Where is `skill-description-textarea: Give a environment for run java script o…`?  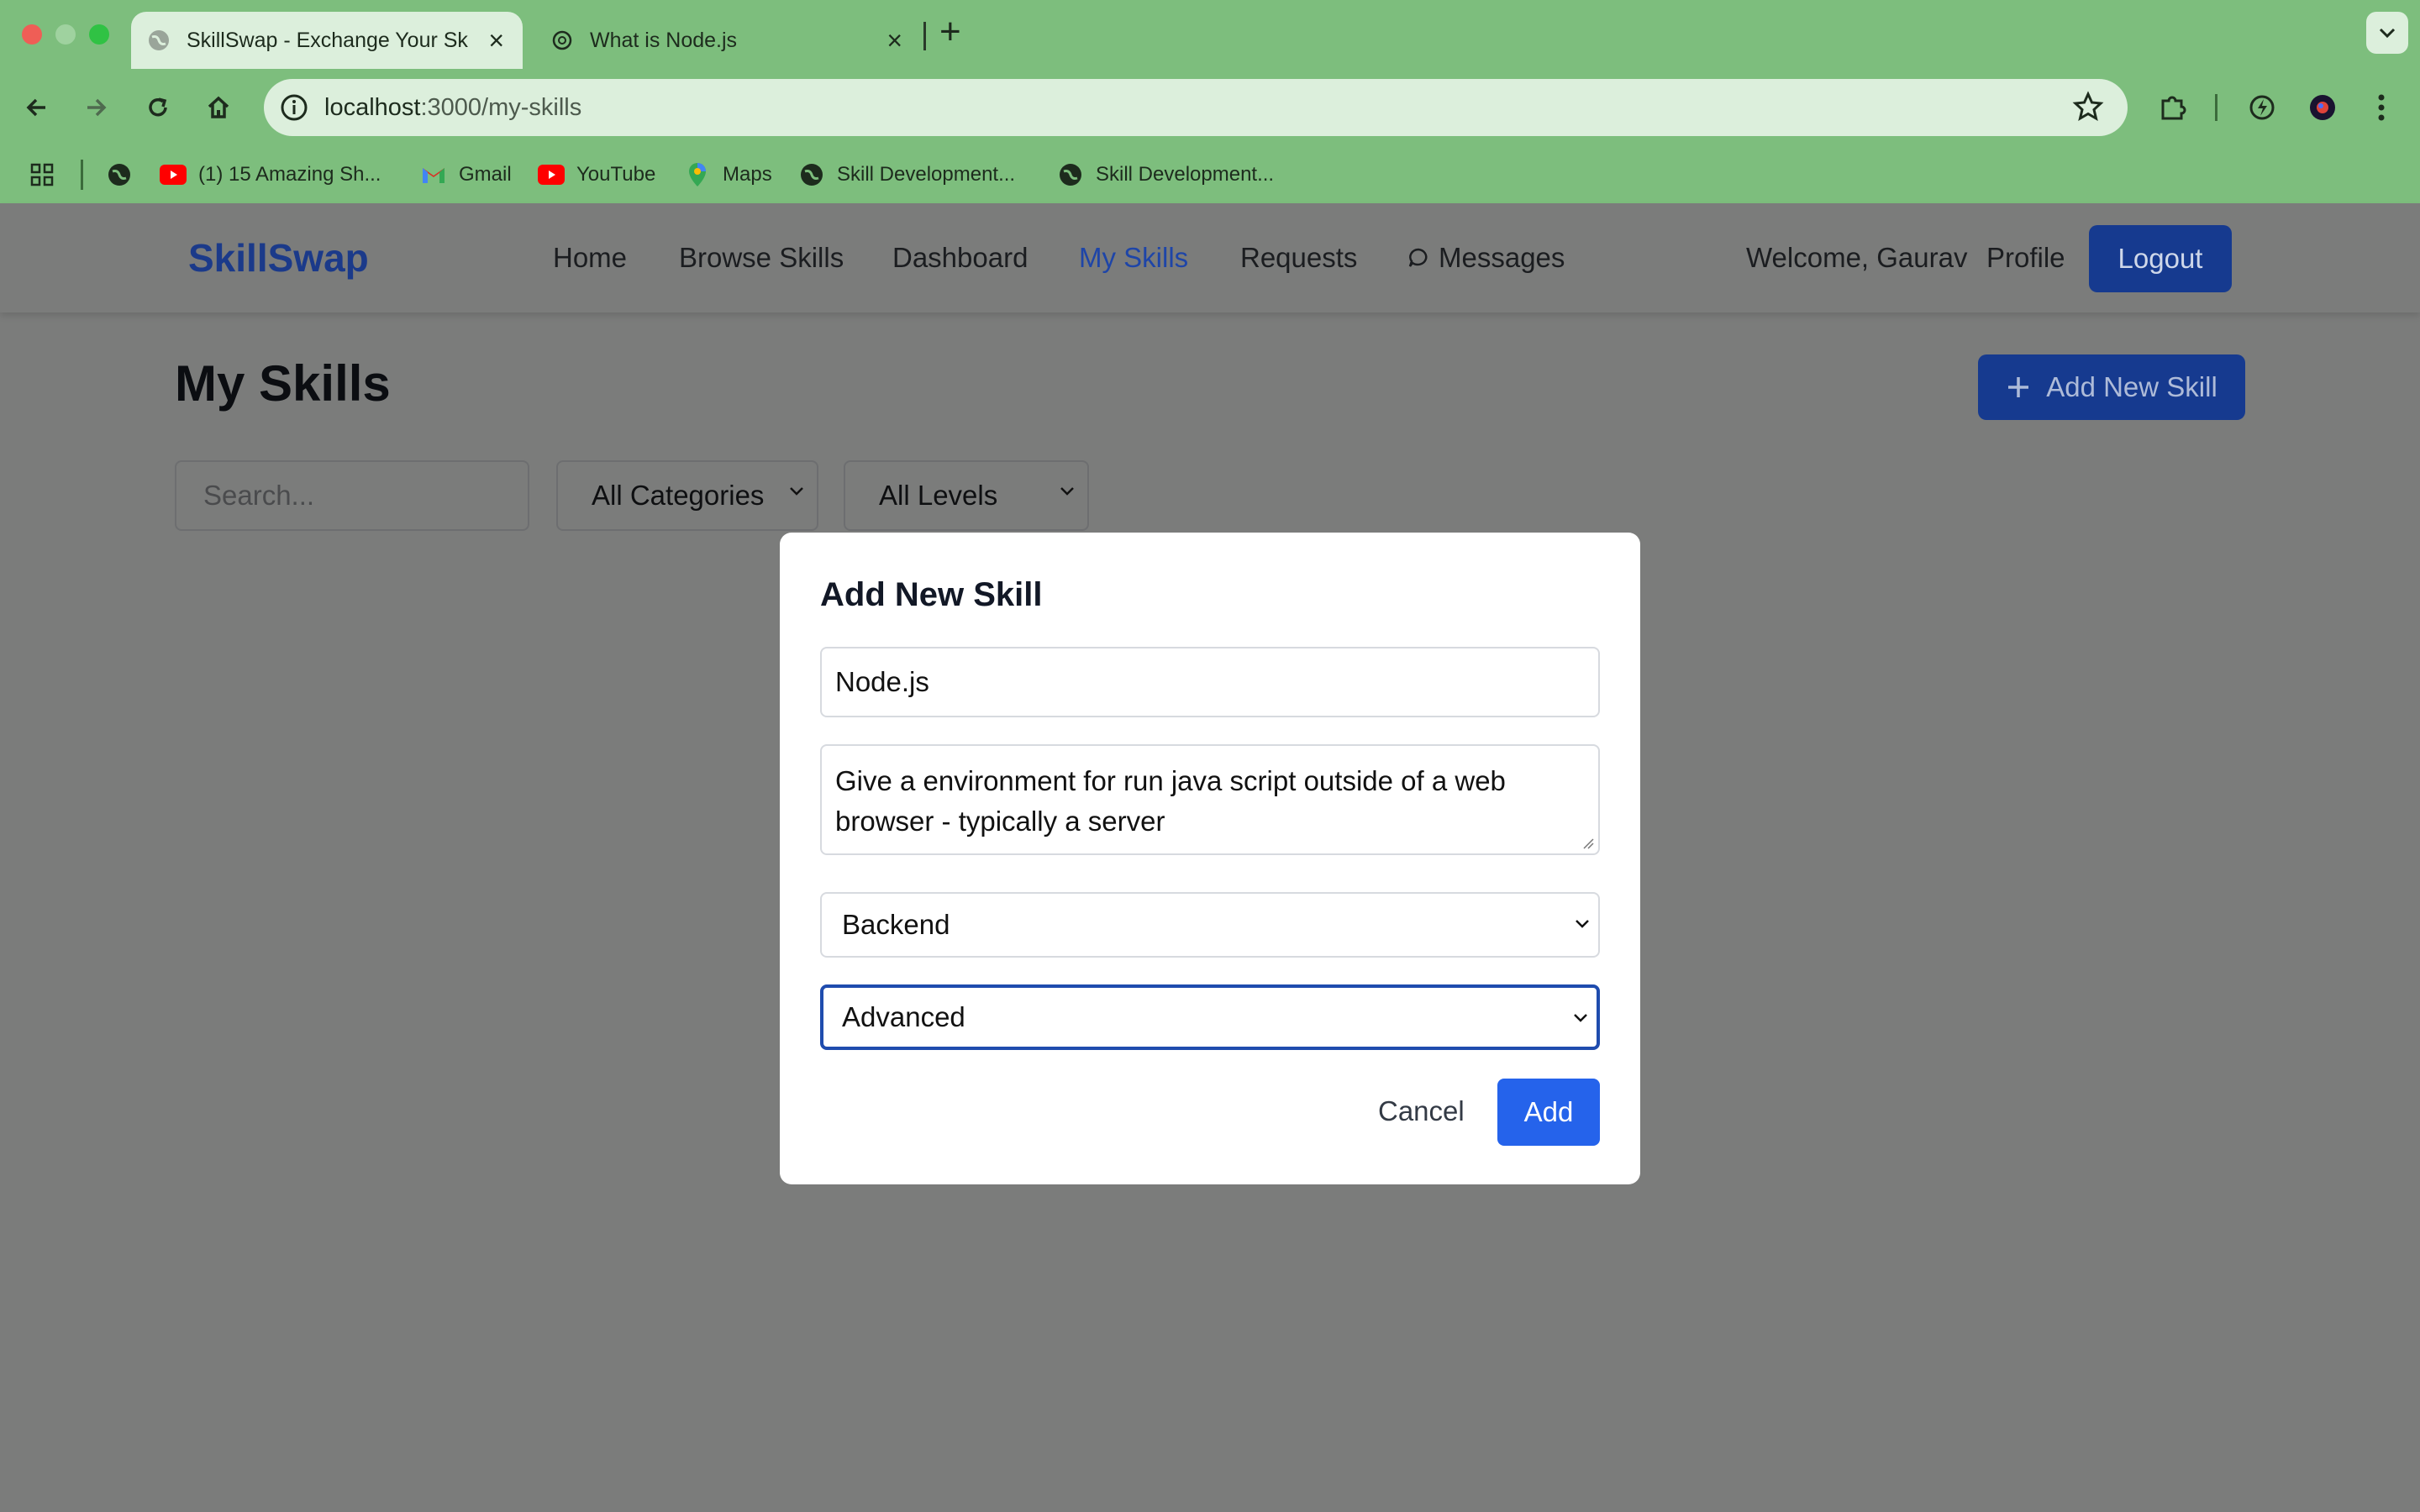
skill-description-textarea: Give a environment for run java script o… is located at coordinates (1210, 799).